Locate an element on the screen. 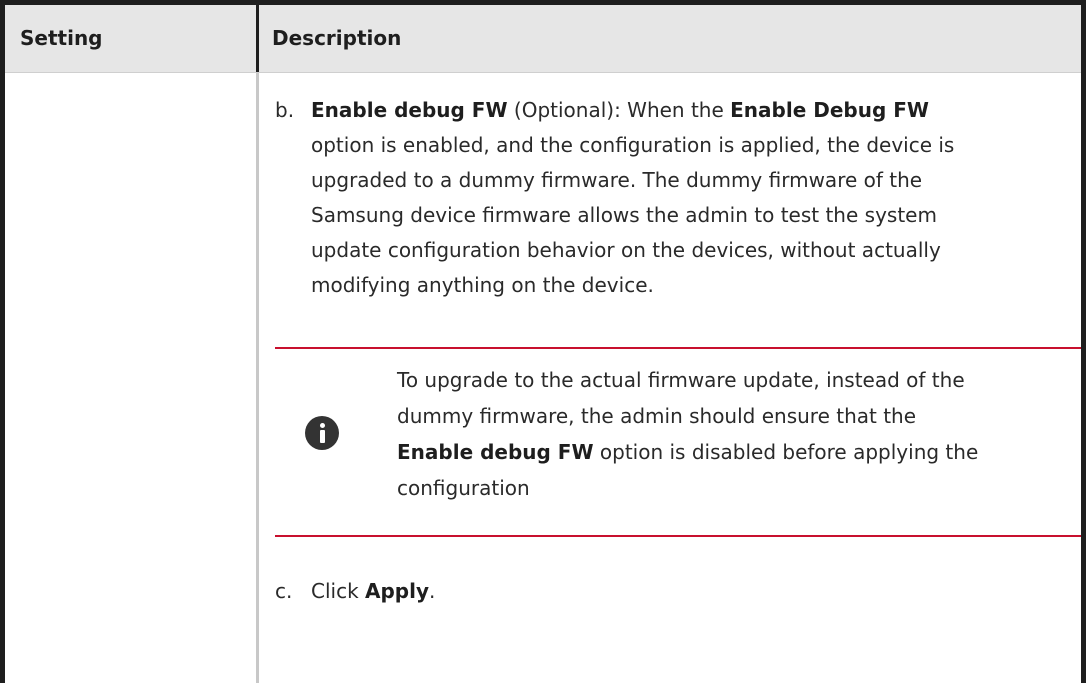  table-border-right is located at coordinates (1083, 341).